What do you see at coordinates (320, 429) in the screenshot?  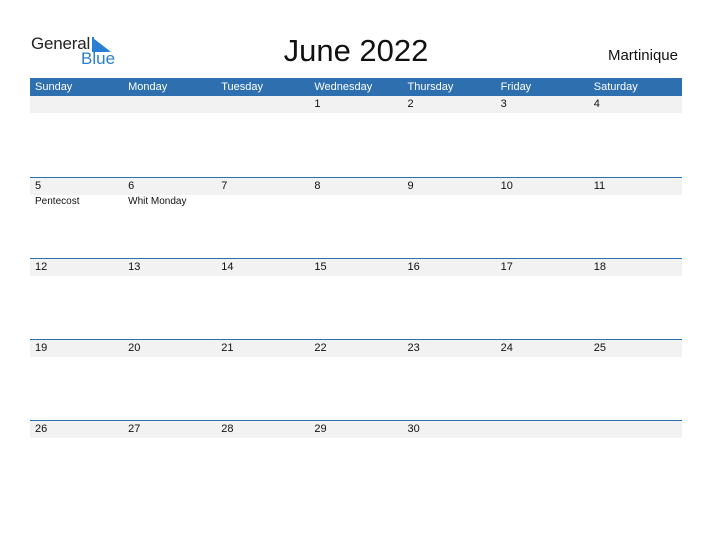 I see `day-number: 29` at bounding box center [320, 429].